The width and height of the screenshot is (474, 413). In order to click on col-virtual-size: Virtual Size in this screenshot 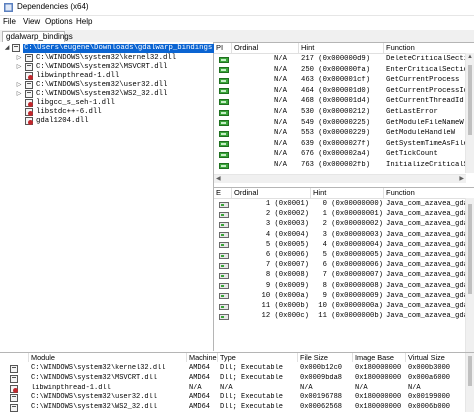, I will do `click(436, 357)`.